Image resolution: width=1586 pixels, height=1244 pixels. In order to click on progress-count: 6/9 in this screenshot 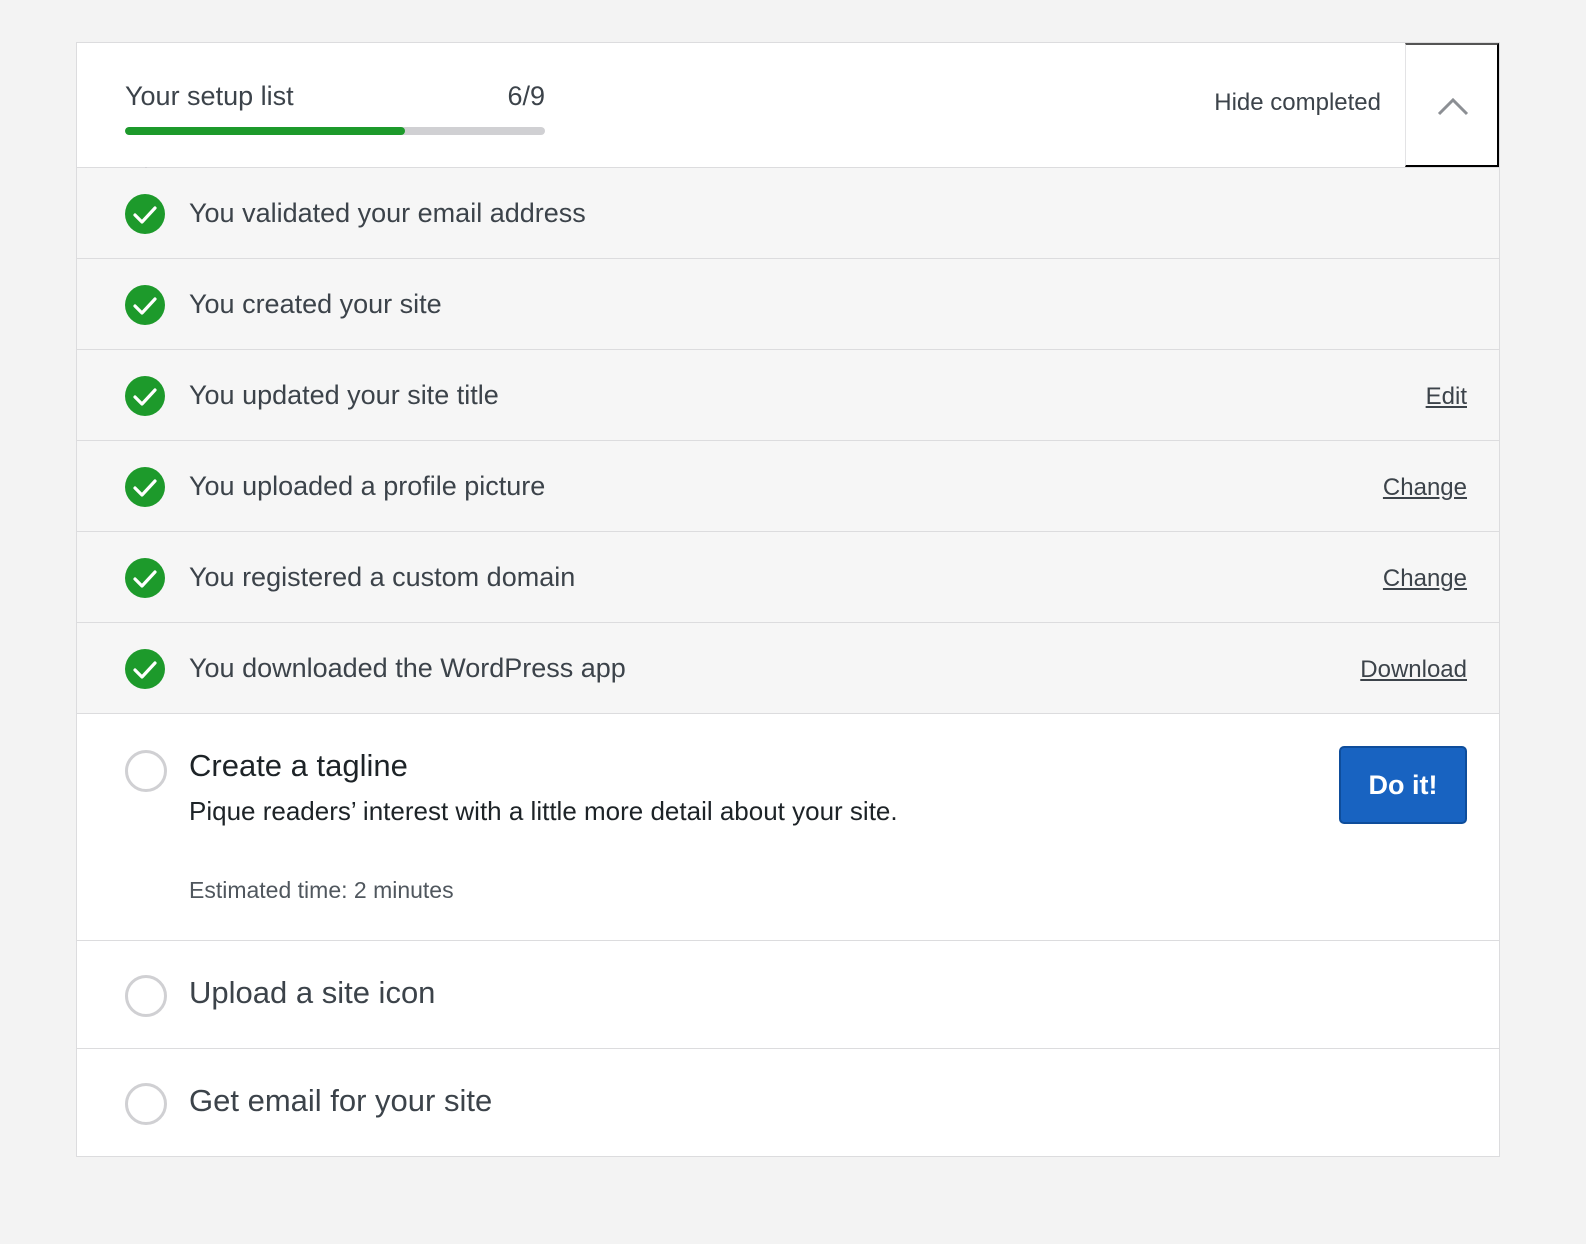, I will do `click(526, 96)`.